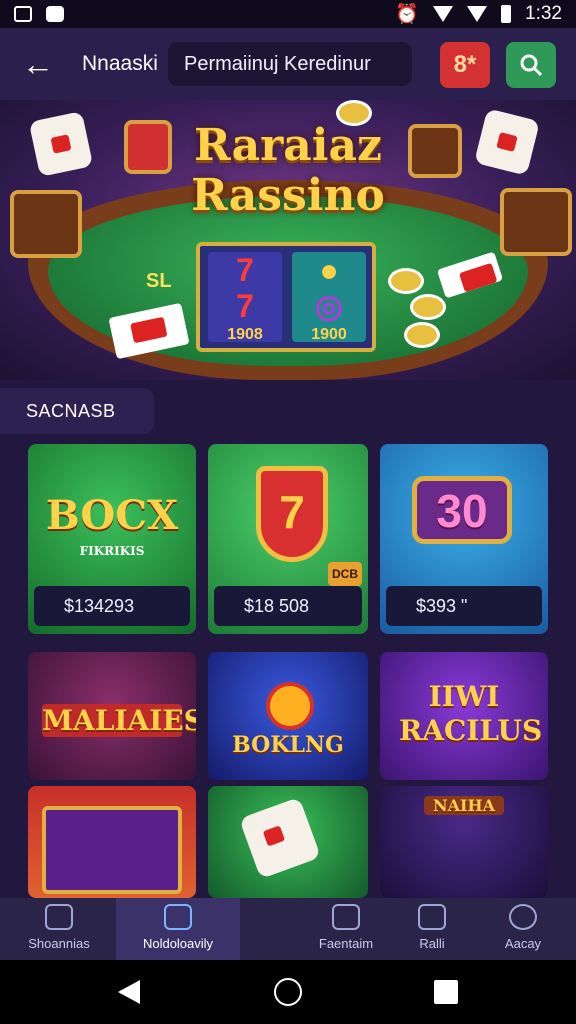  I want to click on game-badge: DCB, so click(345, 574).